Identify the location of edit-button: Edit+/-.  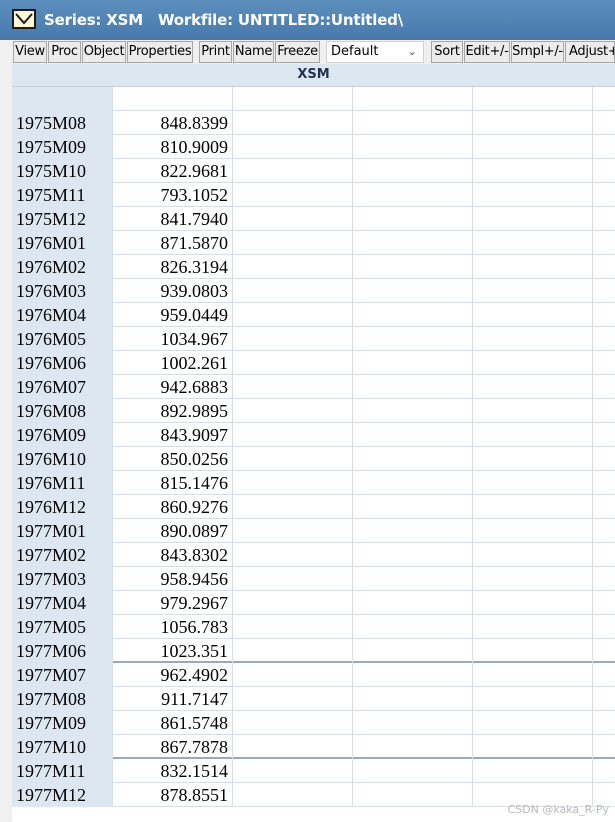
(487, 52).